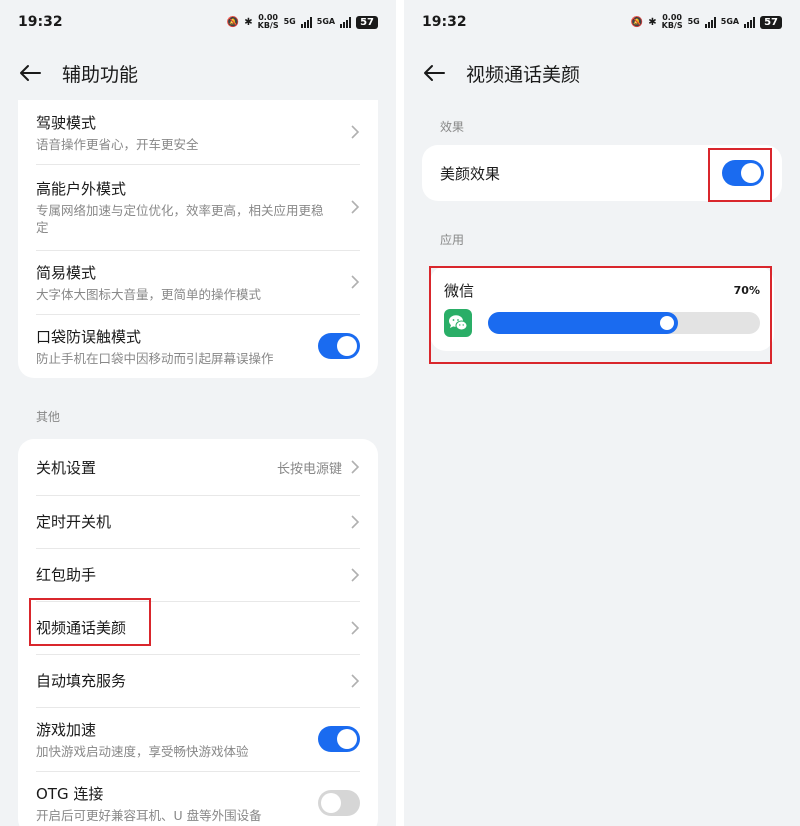  I want to click on setting-scheduled-power: 定时开关机, so click(198, 521).